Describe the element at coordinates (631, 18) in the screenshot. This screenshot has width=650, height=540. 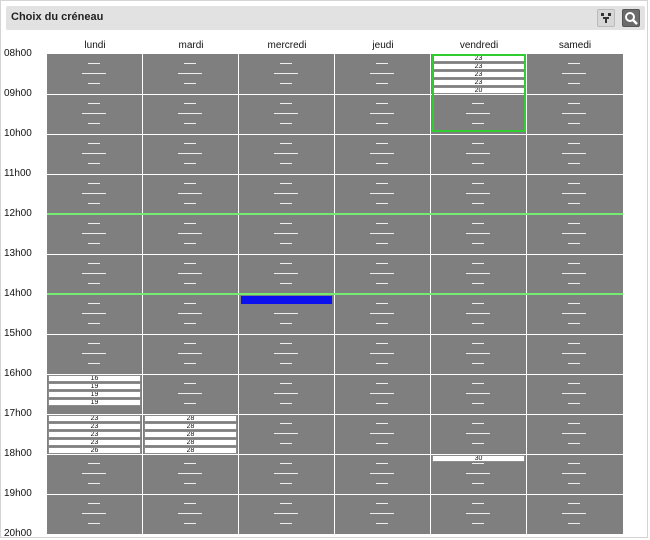
I see `search-button` at that location.